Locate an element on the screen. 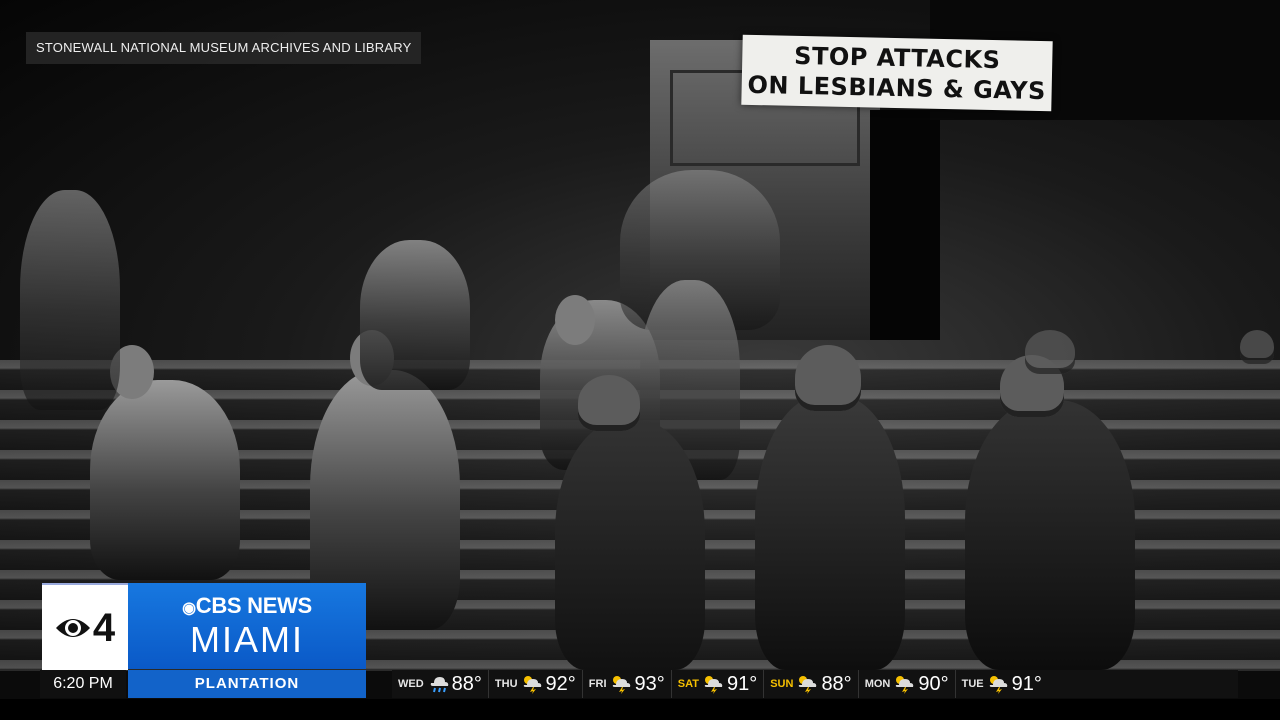  station-logo: 4 ◉CBS NEWS MIAMI is located at coordinates (204, 627).